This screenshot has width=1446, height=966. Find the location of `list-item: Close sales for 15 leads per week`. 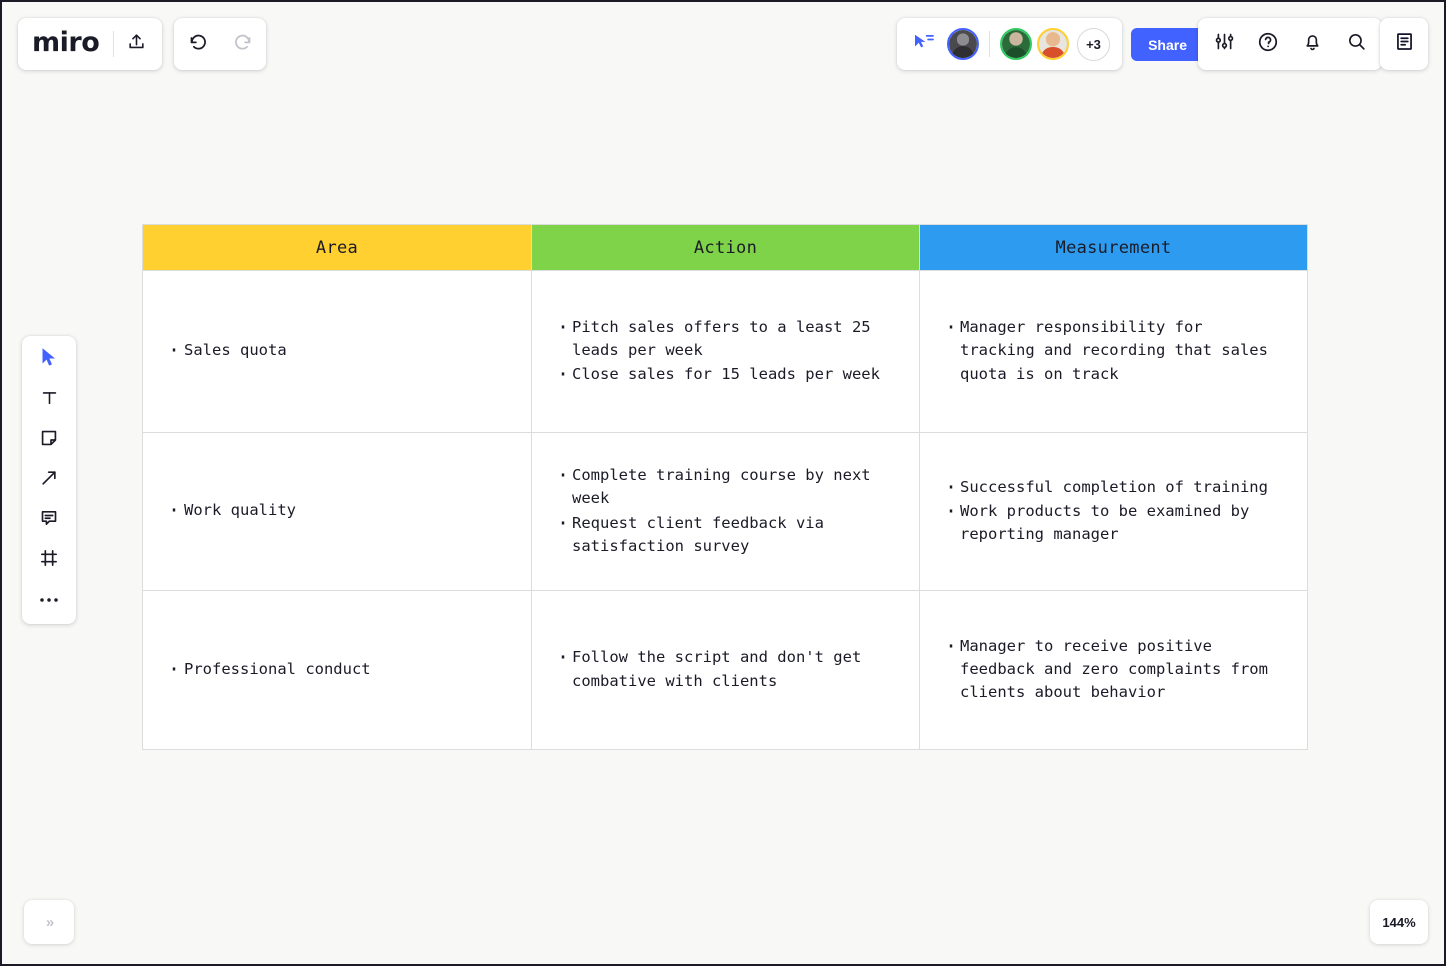

list-item: Close sales for 15 leads per week is located at coordinates (725, 374).